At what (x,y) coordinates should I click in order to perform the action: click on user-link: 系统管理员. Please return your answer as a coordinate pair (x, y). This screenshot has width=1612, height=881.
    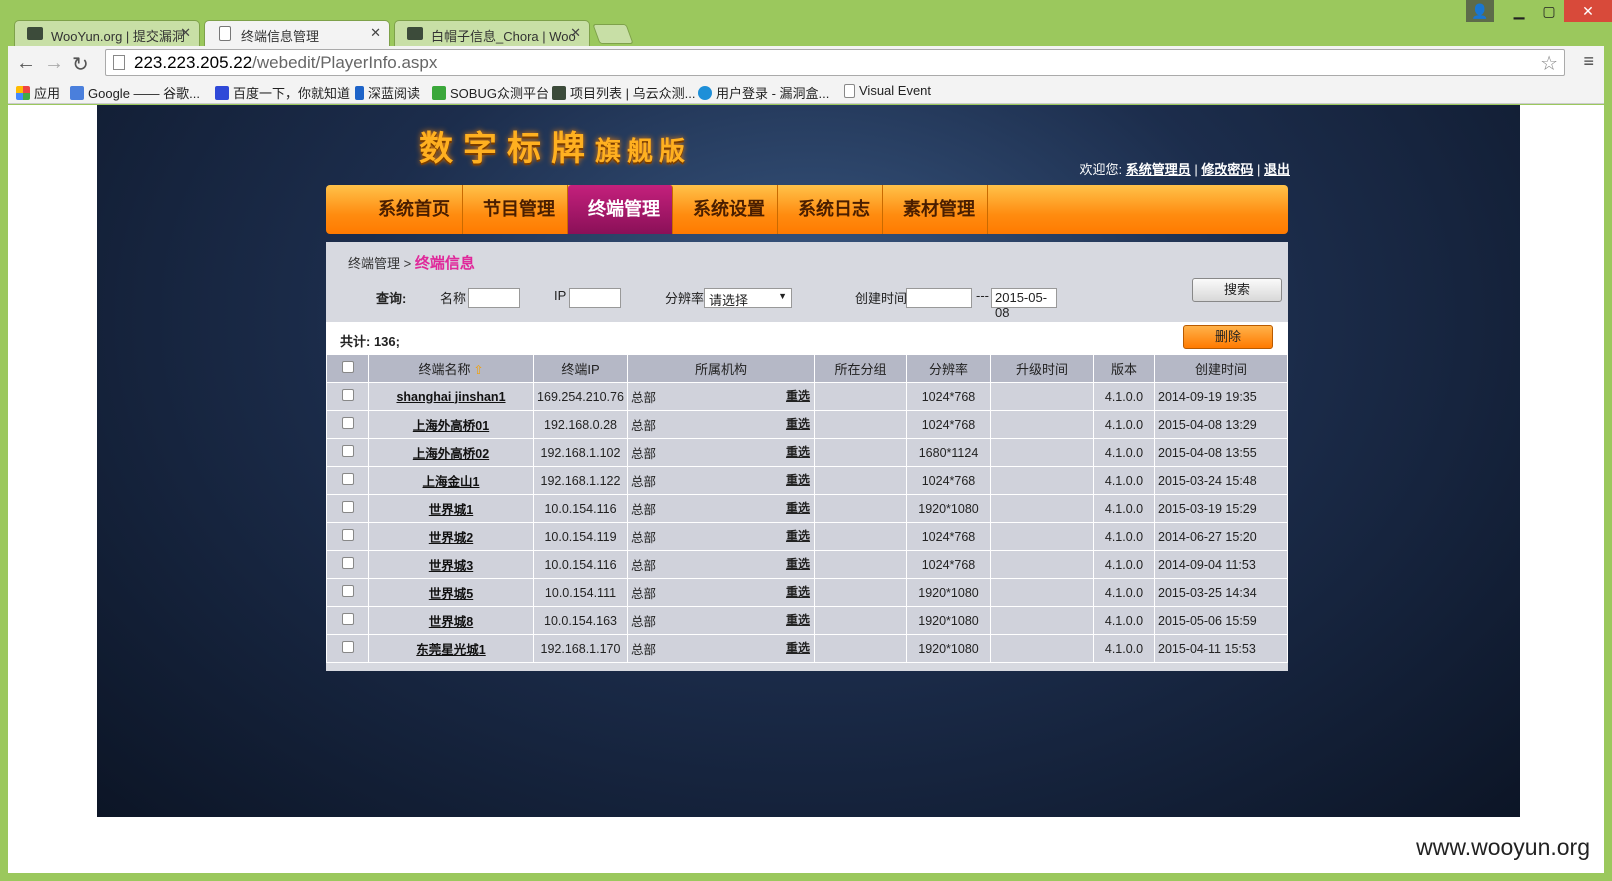
    Looking at the image, I should click on (1158, 169).